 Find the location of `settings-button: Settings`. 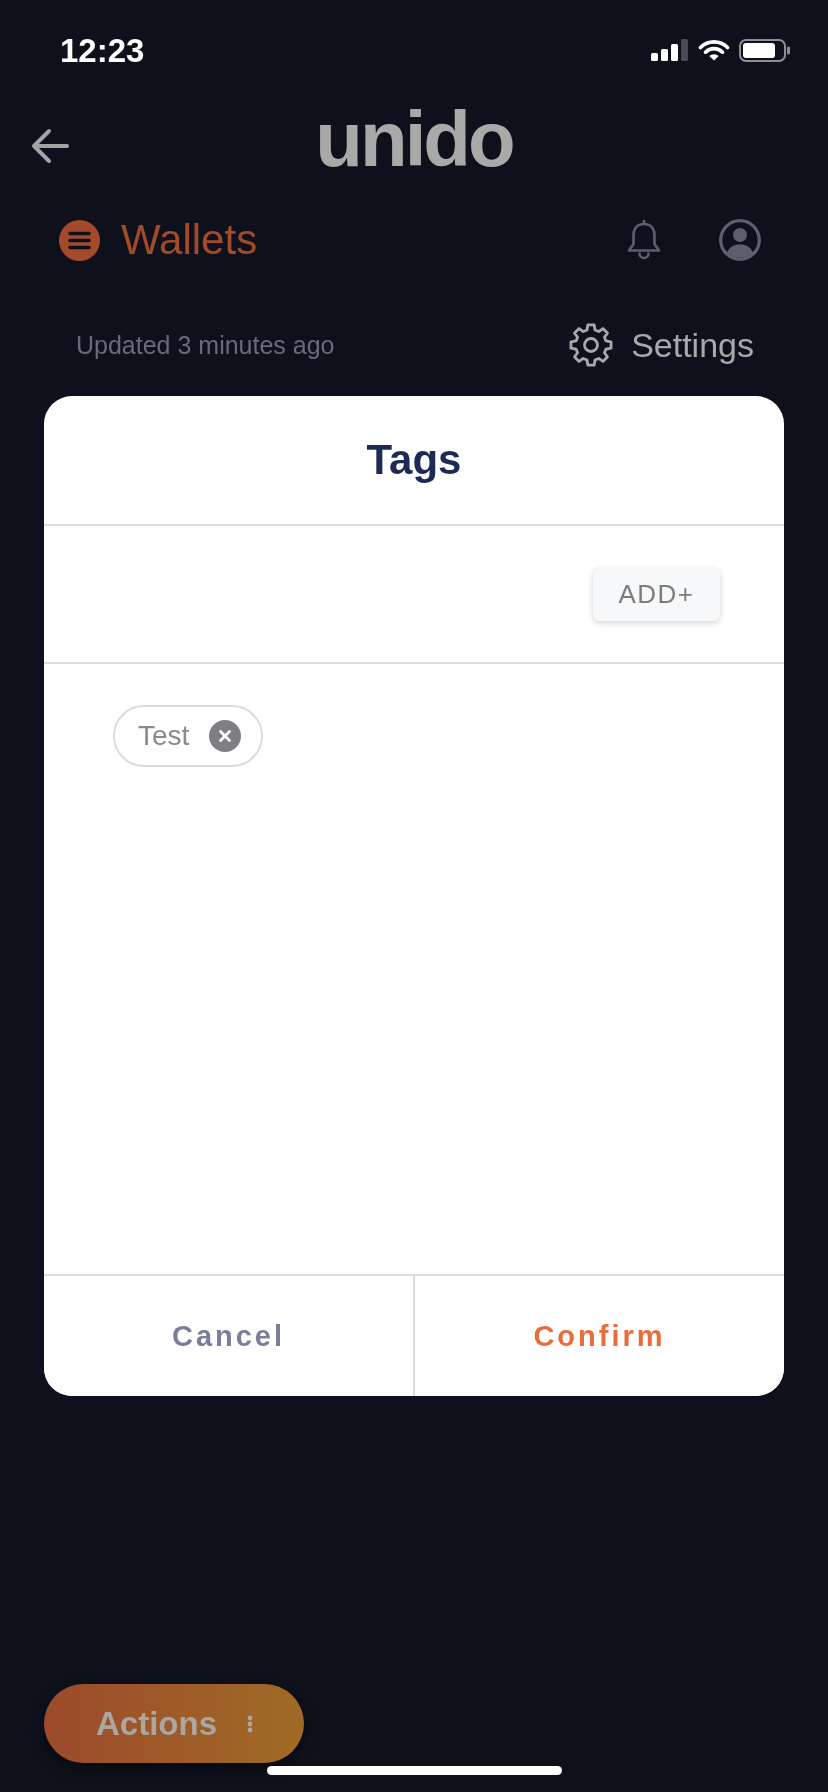

settings-button: Settings is located at coordinates (661, 345).